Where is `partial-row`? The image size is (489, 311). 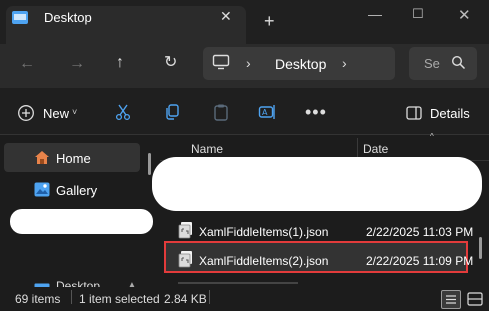 partial-row is located at coordinates (238, 283).